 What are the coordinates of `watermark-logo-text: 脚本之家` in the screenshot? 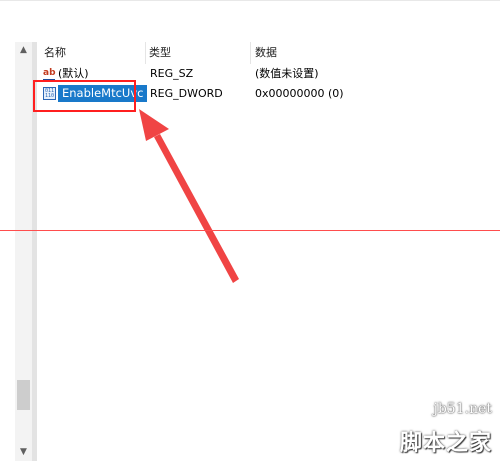 It's located at (445, 443).